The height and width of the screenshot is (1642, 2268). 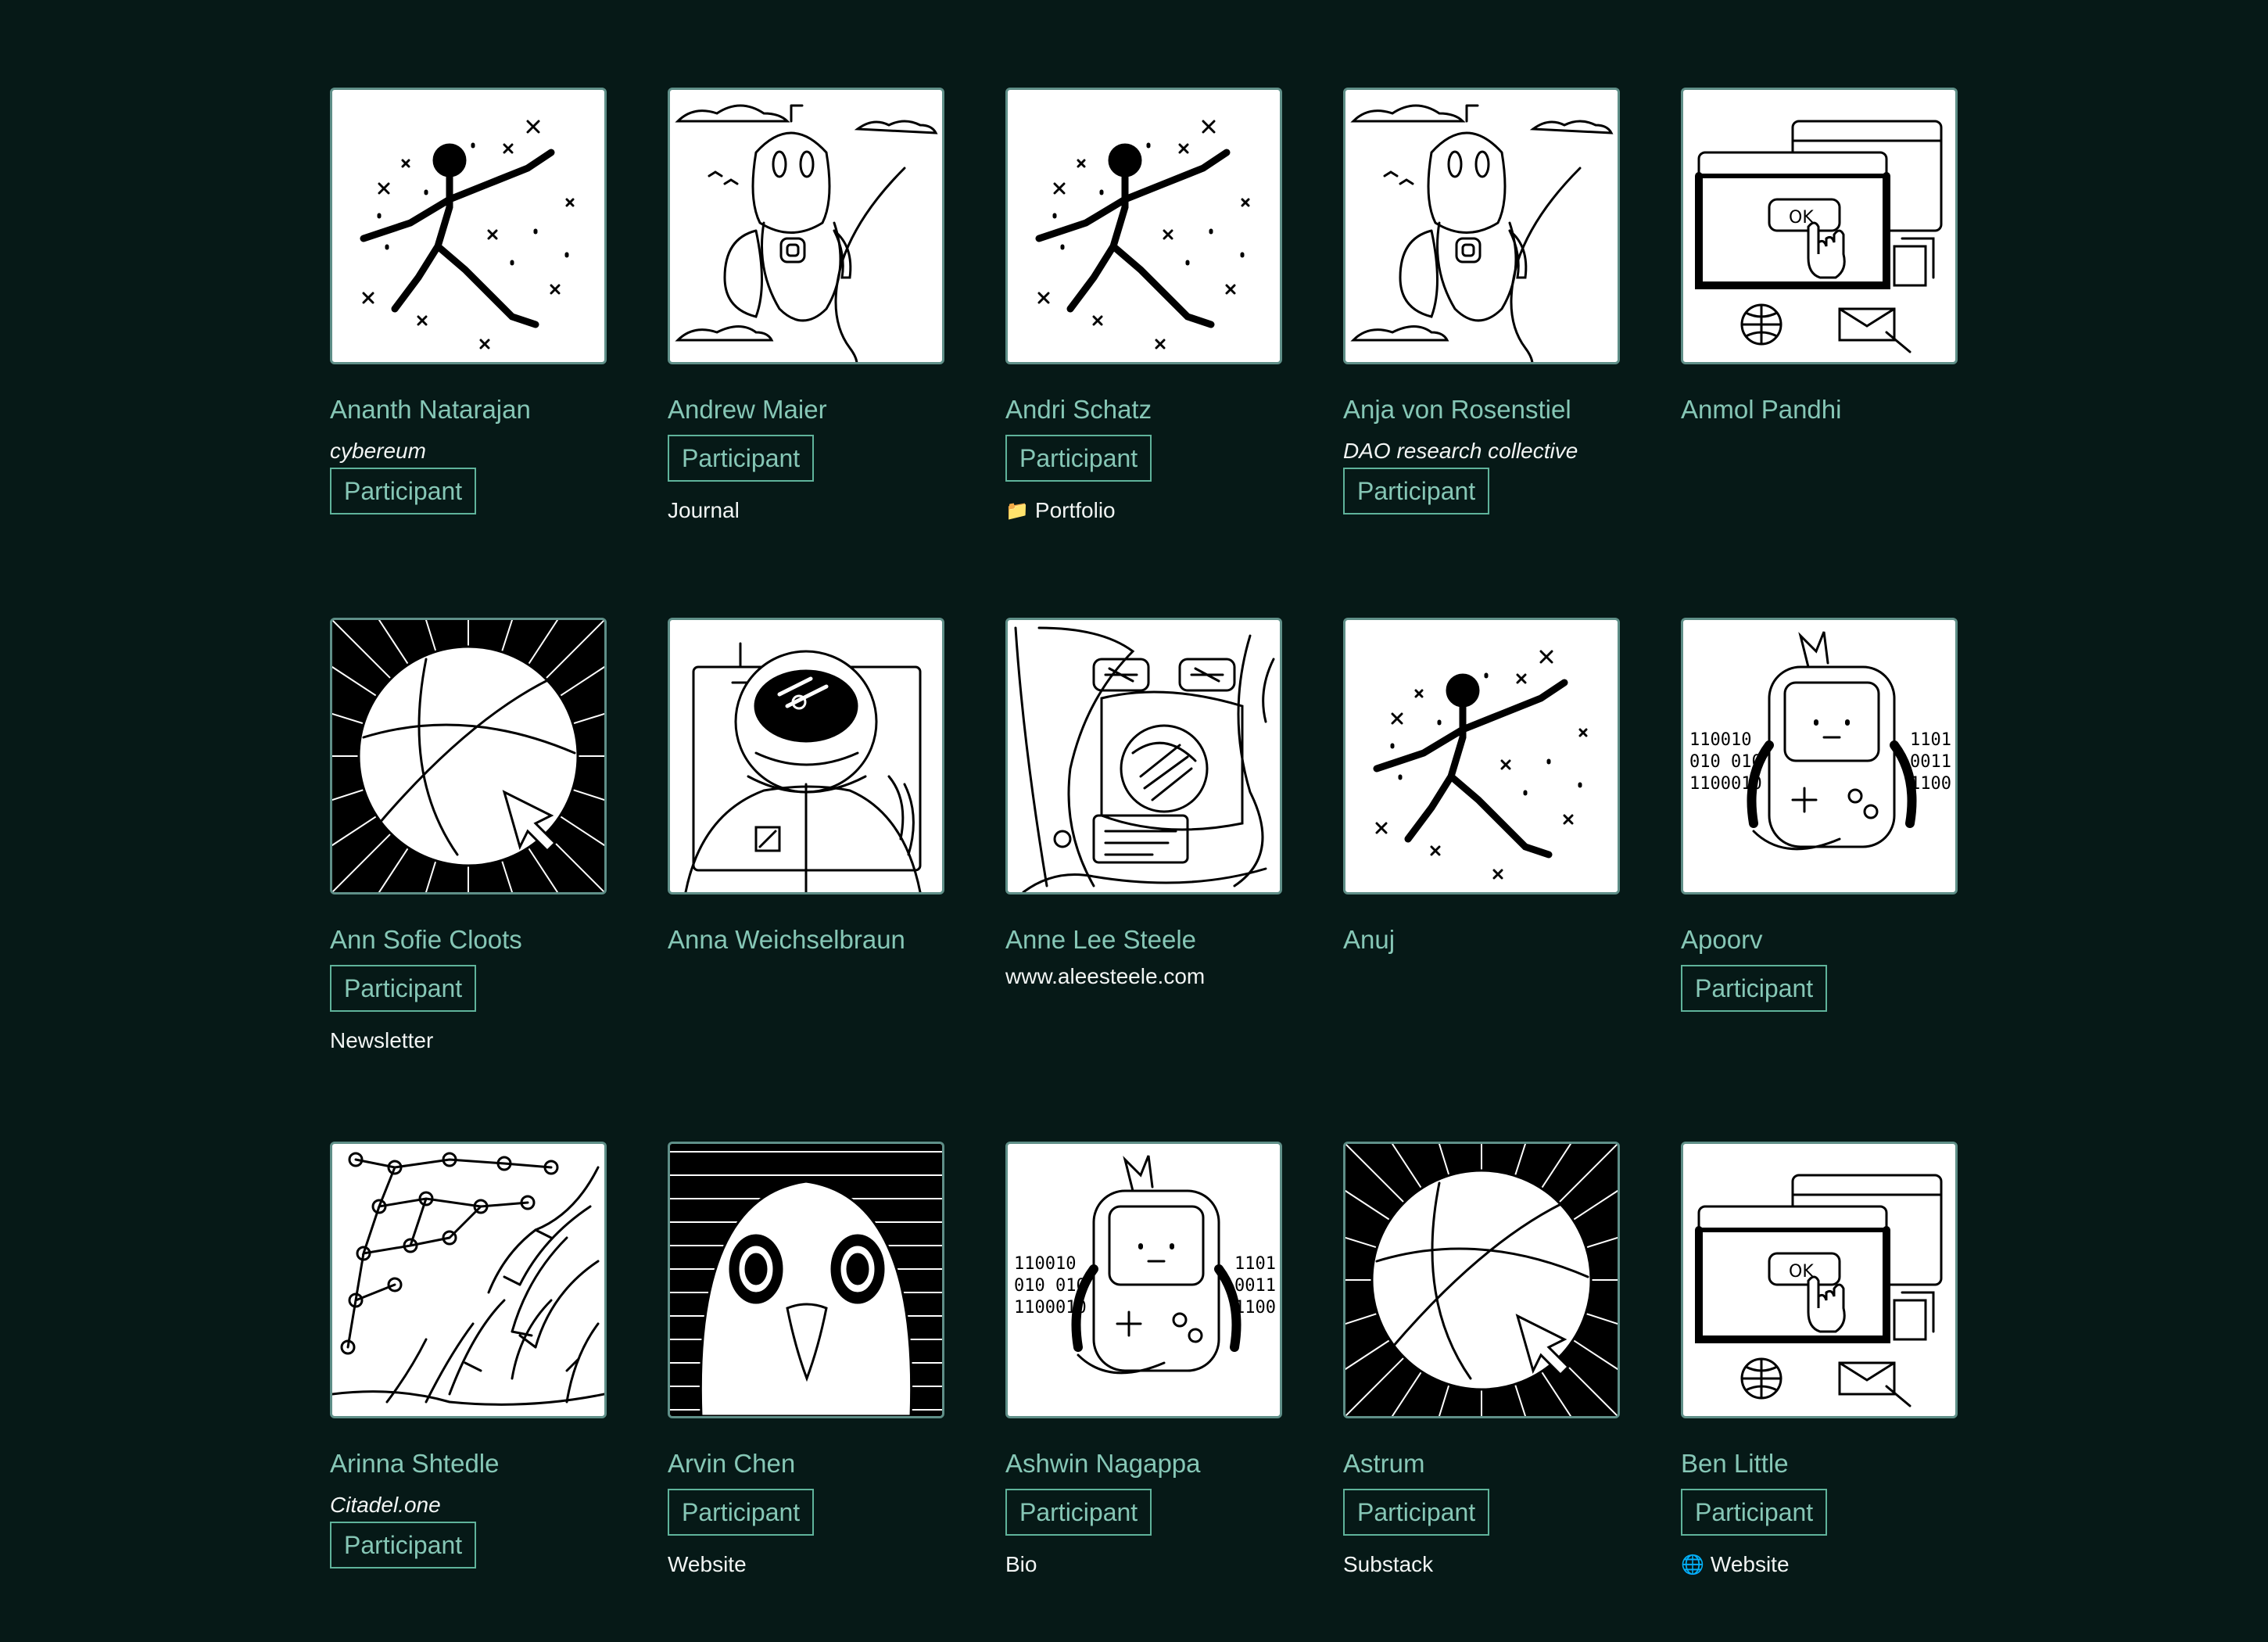 I want to click on participant-link: Website, so click(x=707, y=1564).